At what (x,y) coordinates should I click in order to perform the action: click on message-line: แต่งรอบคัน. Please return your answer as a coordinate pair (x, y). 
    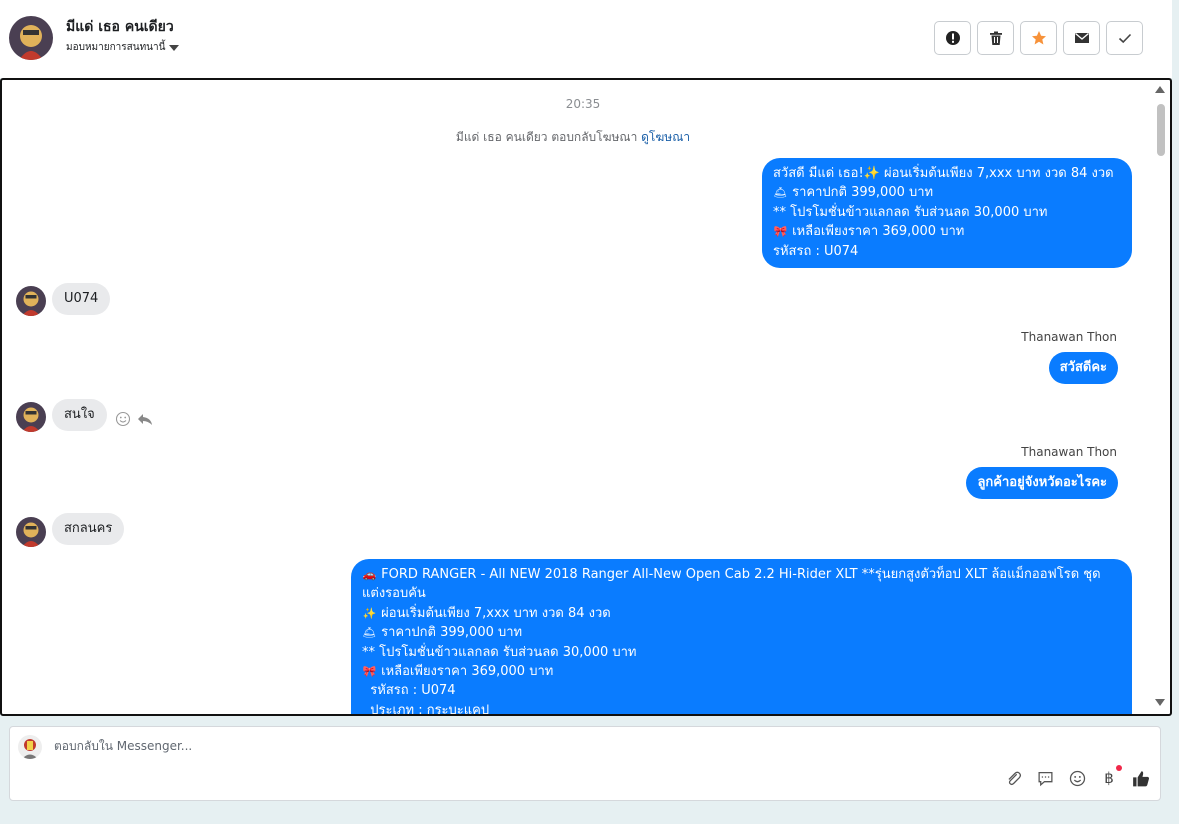
    Looking at the image, I should click on (741, 593).